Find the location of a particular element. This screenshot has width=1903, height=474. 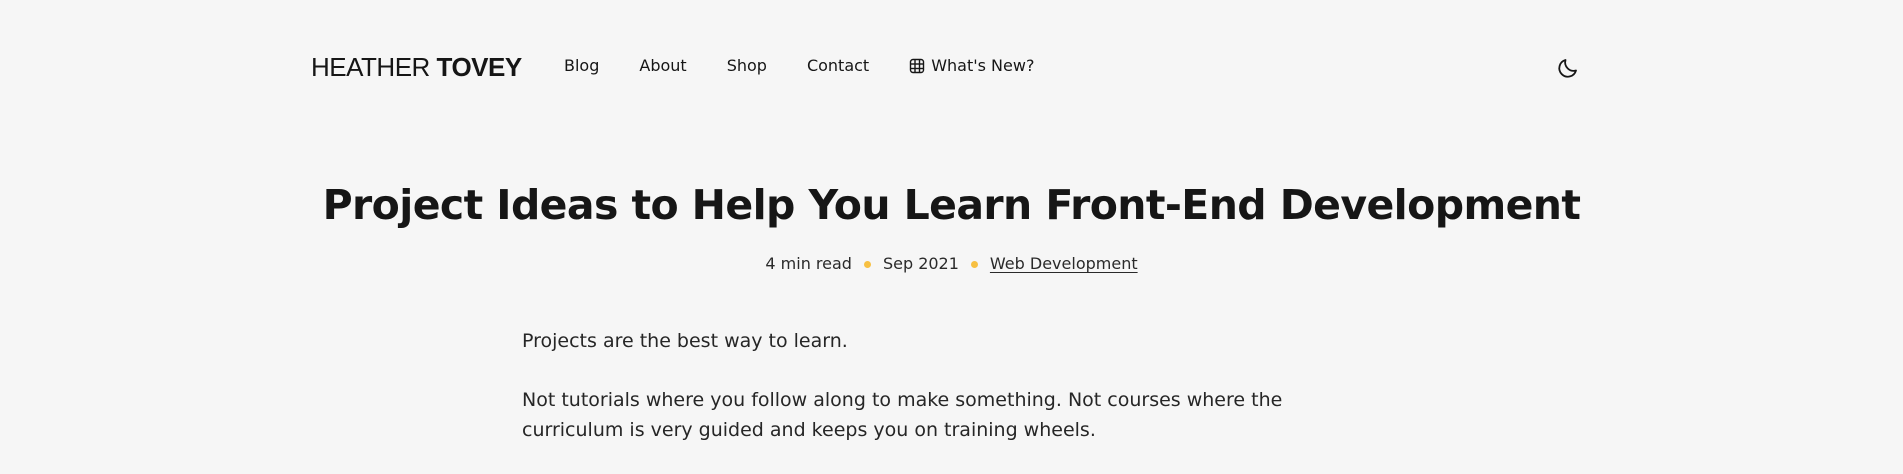

paragraph: Projects are the best way to learn. is located at coordinates (685, 341).